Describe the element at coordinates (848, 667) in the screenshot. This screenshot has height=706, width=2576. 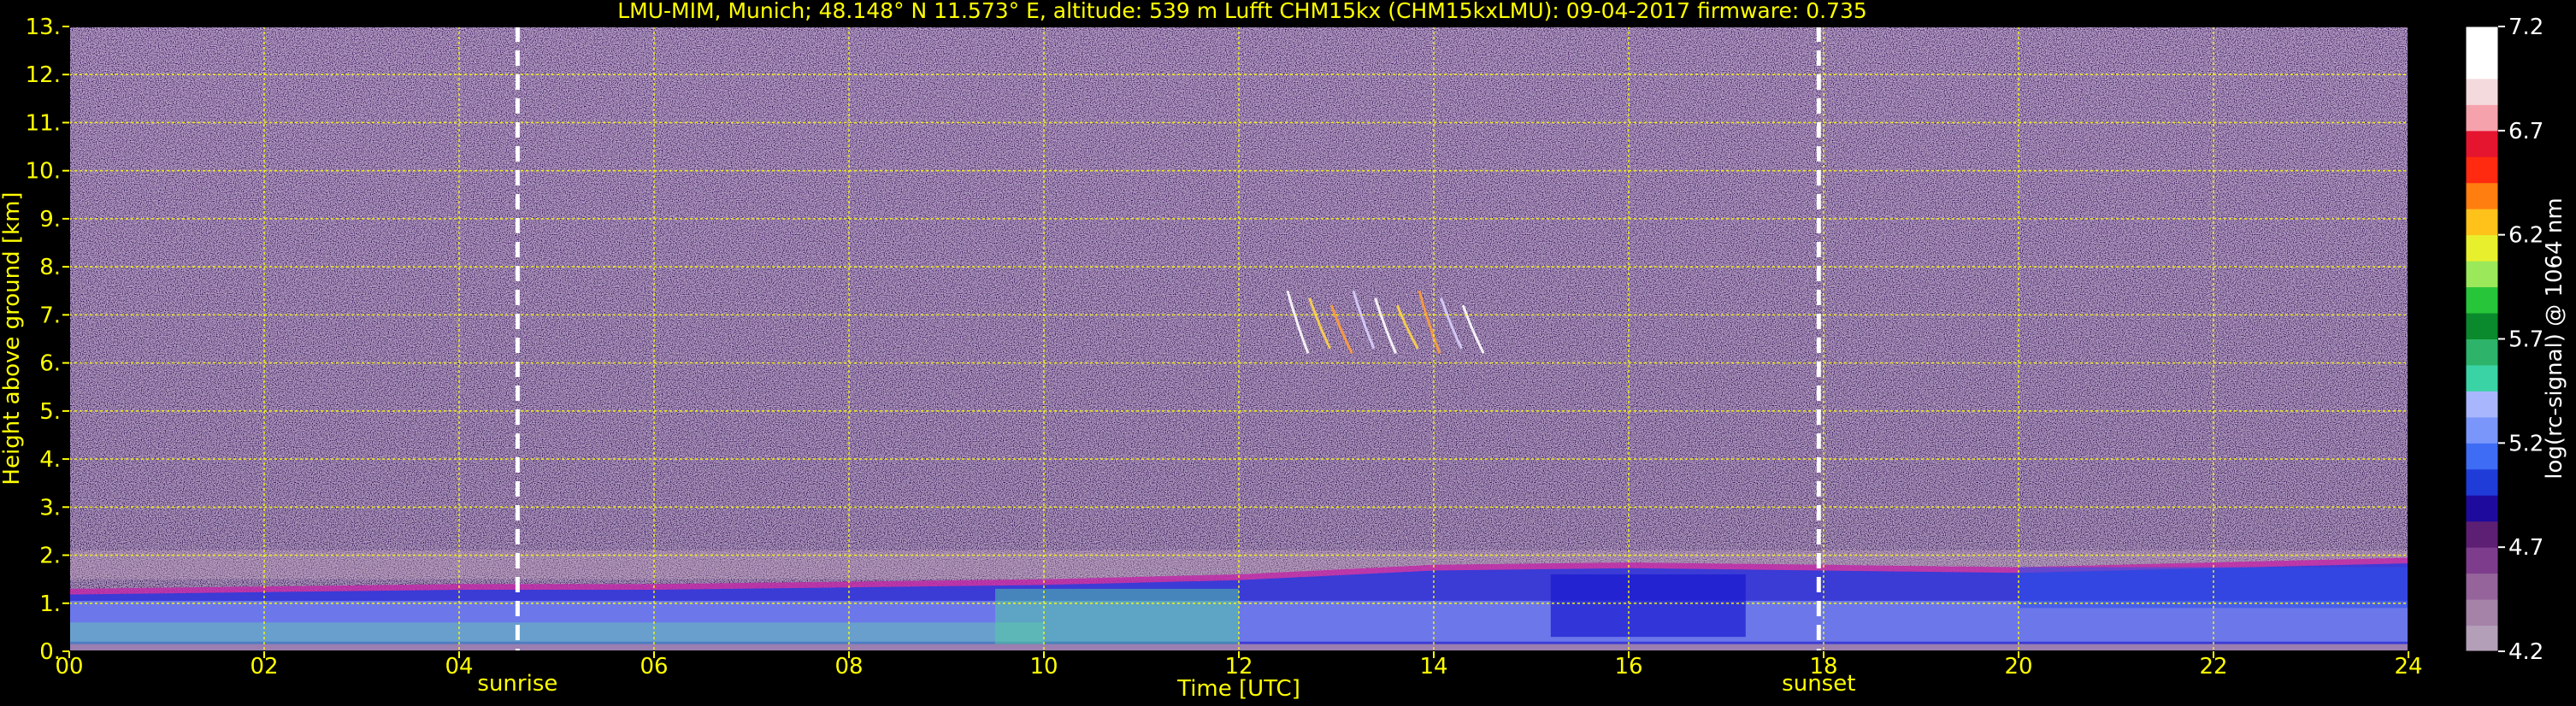
I see `x-tick-label: 08` at that location.